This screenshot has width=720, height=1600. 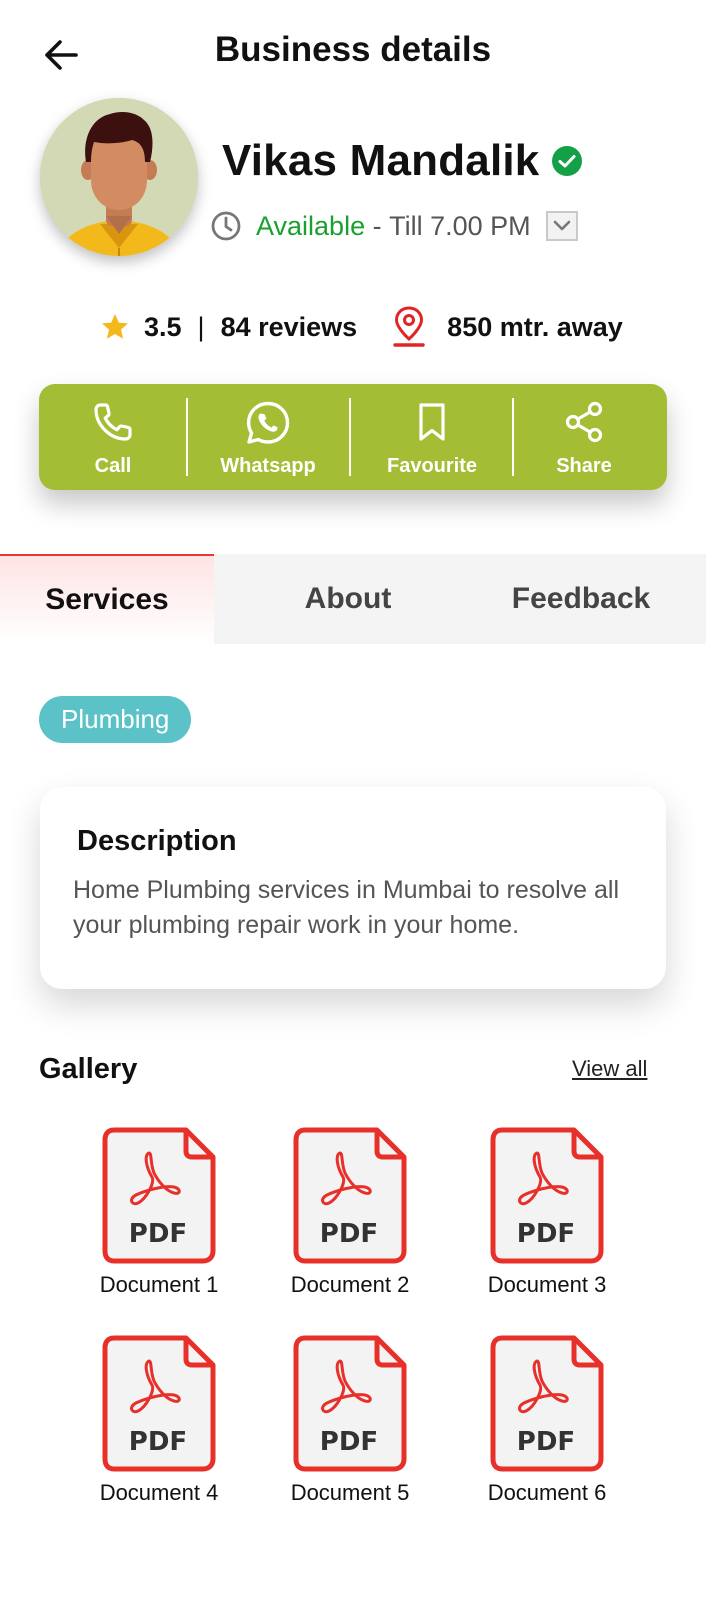 I want to click on document-label: Document 4, so click(x=159, y=1492).